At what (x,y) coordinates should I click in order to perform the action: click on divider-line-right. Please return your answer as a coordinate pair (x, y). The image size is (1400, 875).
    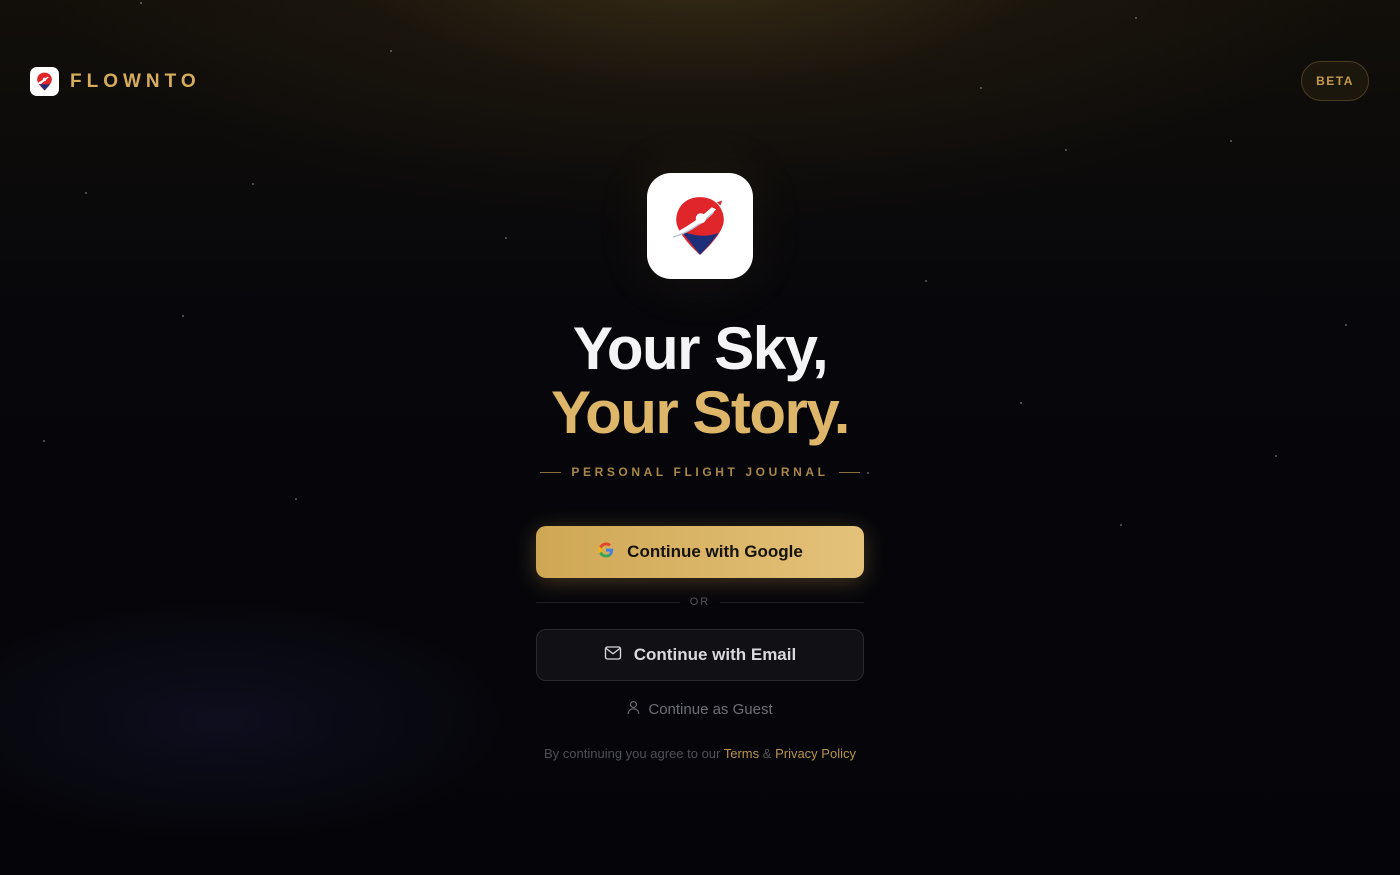
    Looking at the image, I should click on (792, 602).